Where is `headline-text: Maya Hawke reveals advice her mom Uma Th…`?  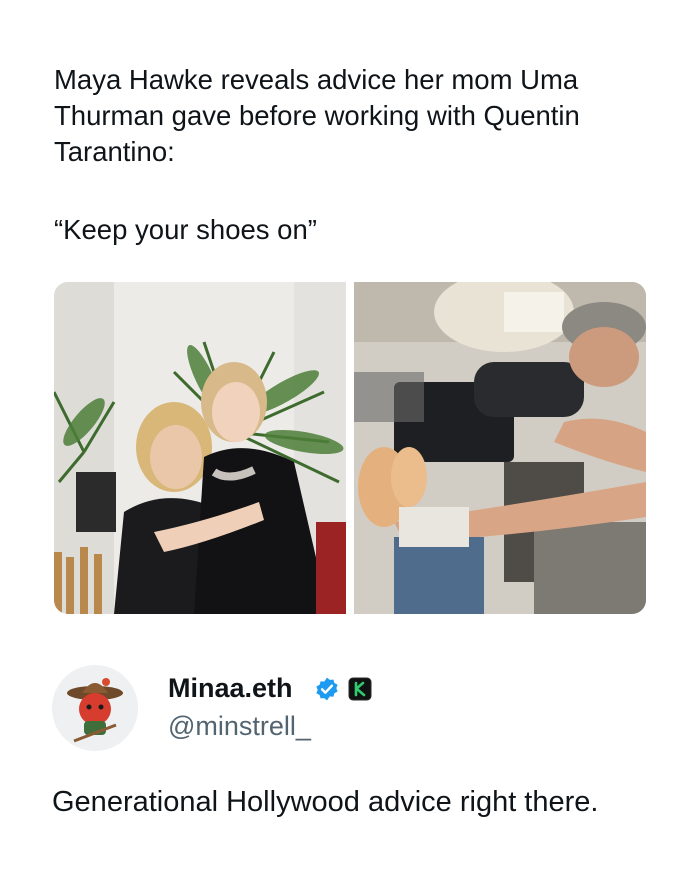
headline-text: Maya Hawke reveals advice her mom Uma Th… is located at coordinates (317, 115).